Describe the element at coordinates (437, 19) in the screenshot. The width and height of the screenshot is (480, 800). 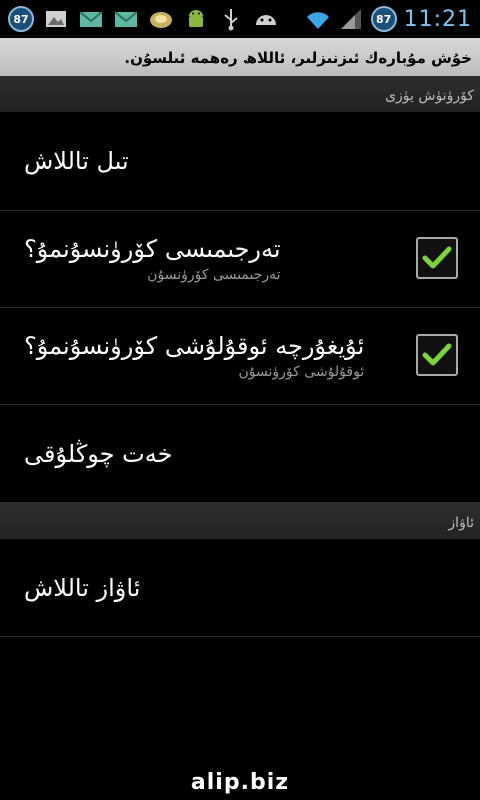
I see `clock: 11:21` at that location.